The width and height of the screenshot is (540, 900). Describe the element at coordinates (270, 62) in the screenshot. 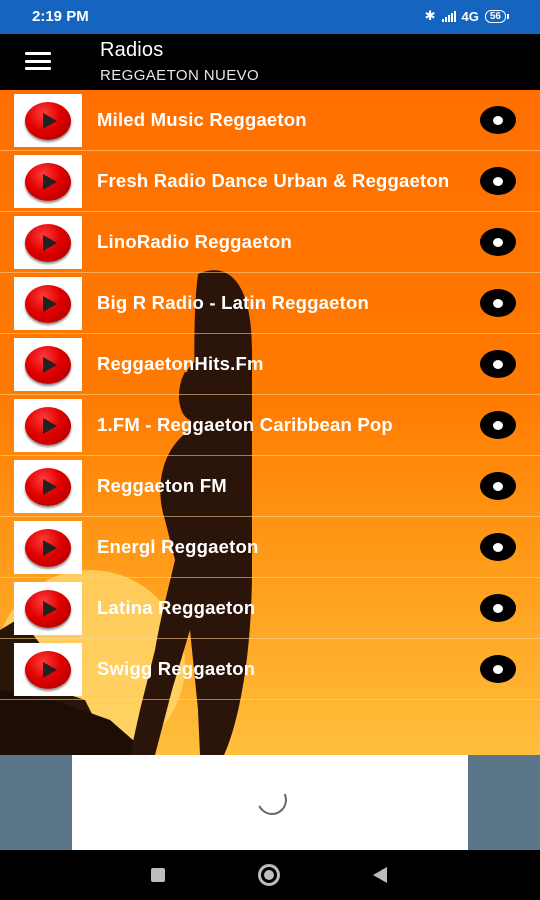

I see `app-bar: Radios REGGAETON NUEVO` at that location.